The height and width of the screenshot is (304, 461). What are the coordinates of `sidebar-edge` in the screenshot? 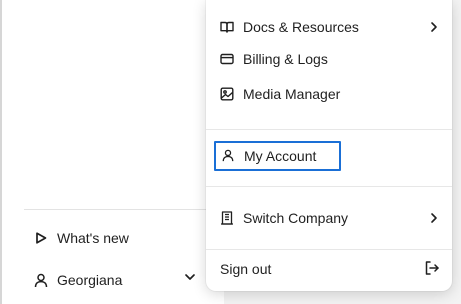 It's located at (1, 152).